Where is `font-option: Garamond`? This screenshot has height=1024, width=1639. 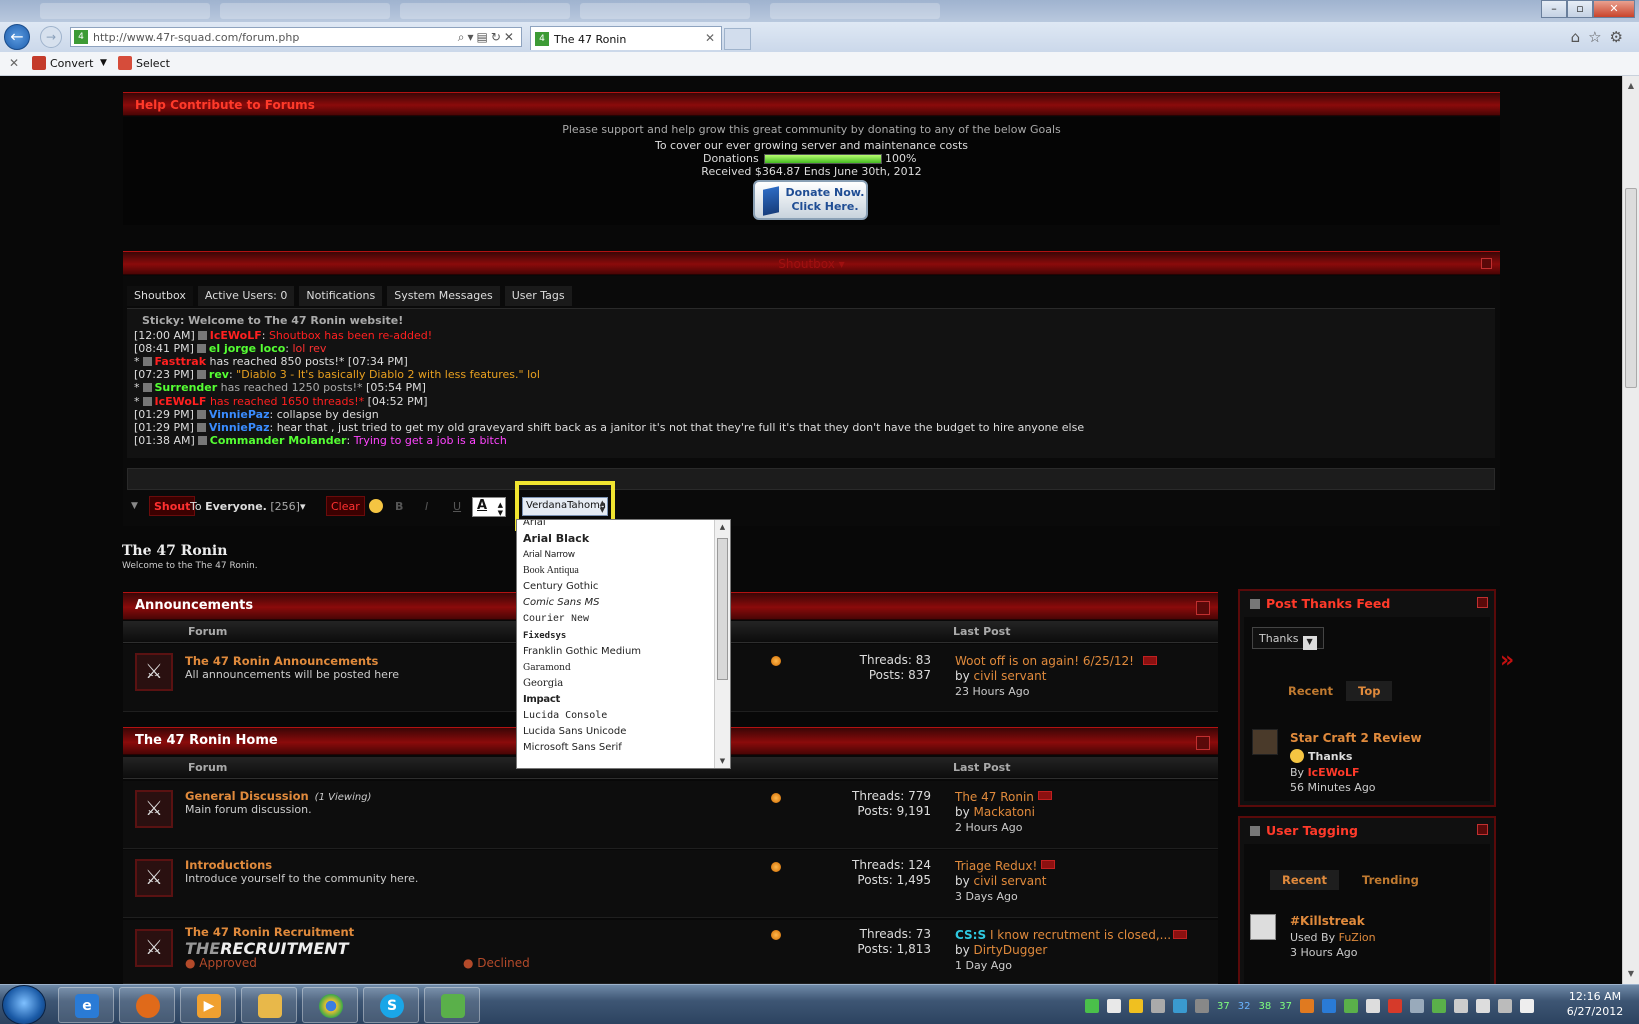 font-option: Garamond is located at coordinates (618, 668).